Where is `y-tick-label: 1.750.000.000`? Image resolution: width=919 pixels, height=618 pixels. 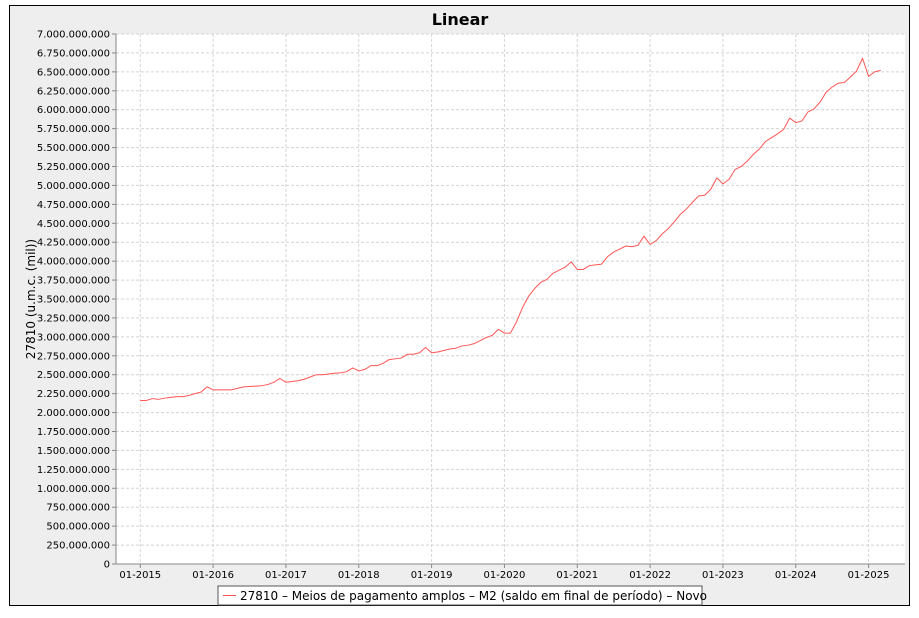 y-tick-label: 1.750.000.000 is located at coordinates (73, 432).